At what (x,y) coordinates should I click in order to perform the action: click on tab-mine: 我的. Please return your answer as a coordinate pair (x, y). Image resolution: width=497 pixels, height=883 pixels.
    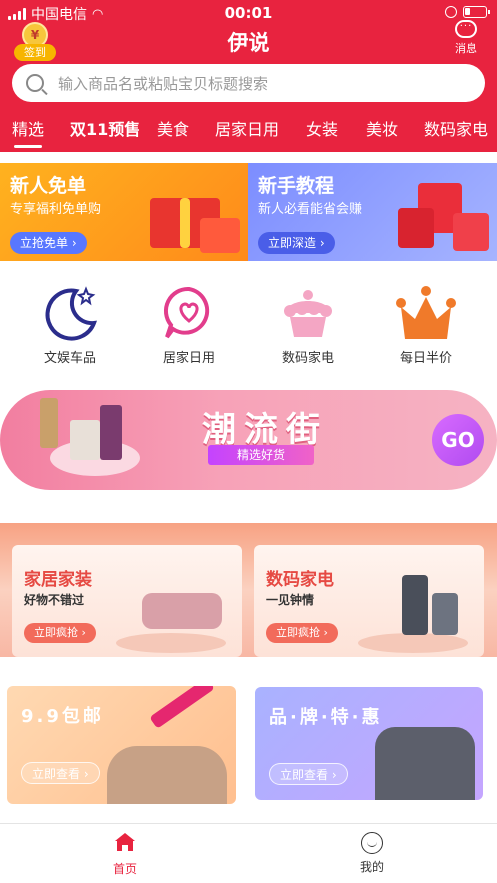
    Looking at the image, I should click on (372, 853).